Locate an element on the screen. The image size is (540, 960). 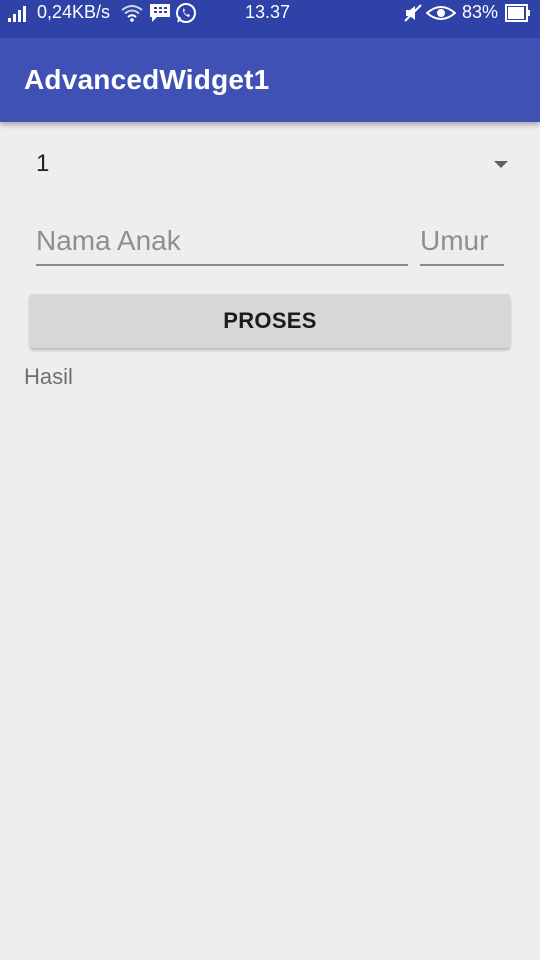
whatsapp-icon is located at coordinates (186, 12).